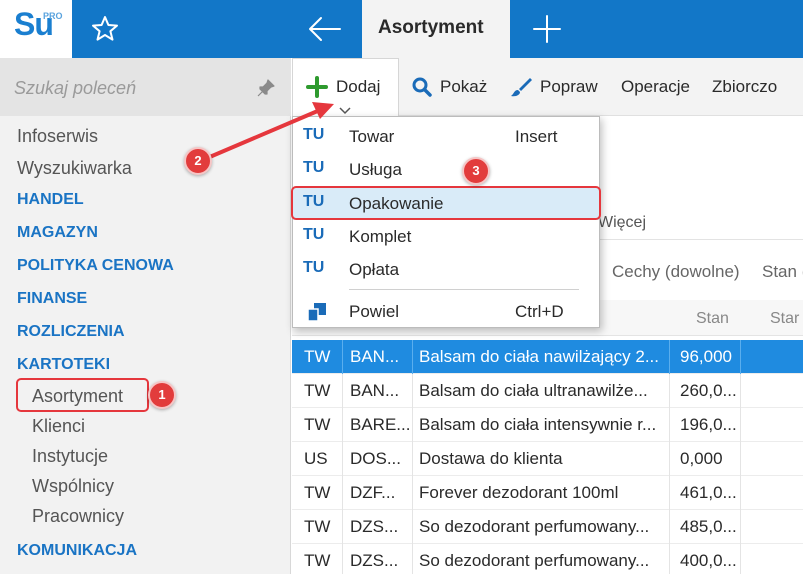 The width and height of the screenshot is (803, 574). What do you see at coordinates (105, 29) in the screenshot?
I see `favorites-star-icon` at bounding box center [105, 29].